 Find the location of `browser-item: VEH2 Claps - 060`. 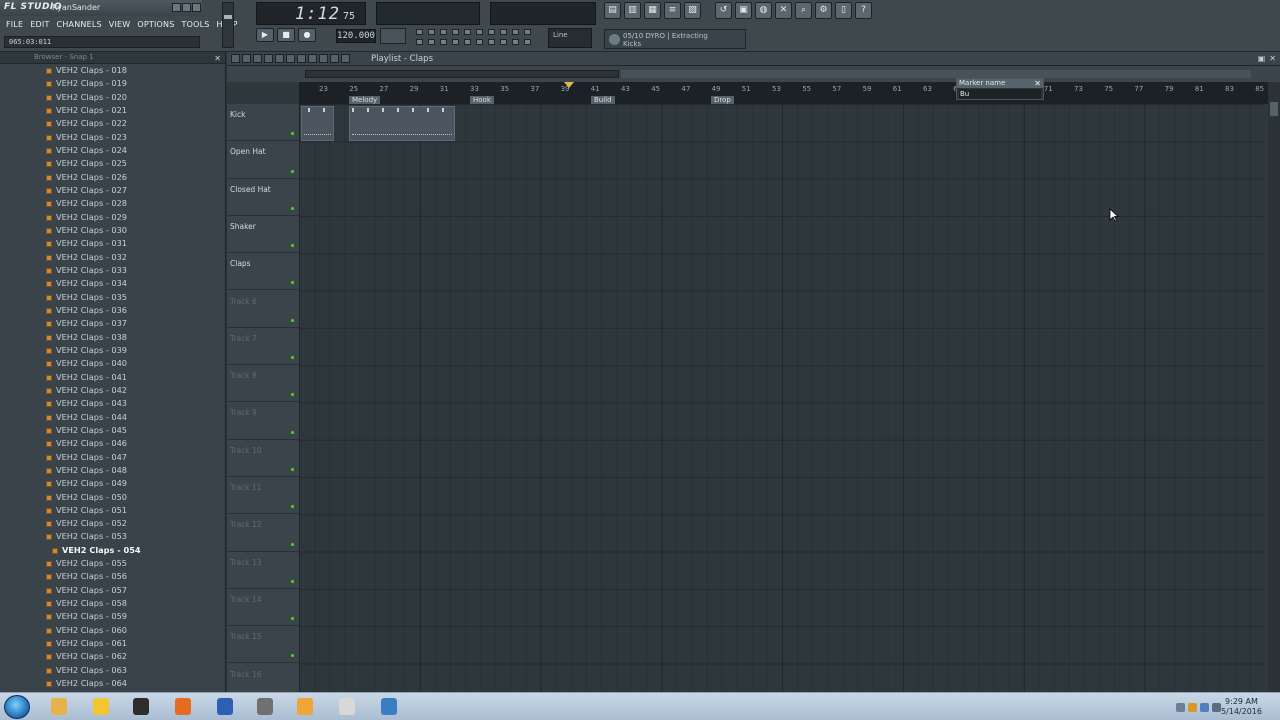

browser-item: VEH2 Claps - 060 is located at coordinates (112, 630).